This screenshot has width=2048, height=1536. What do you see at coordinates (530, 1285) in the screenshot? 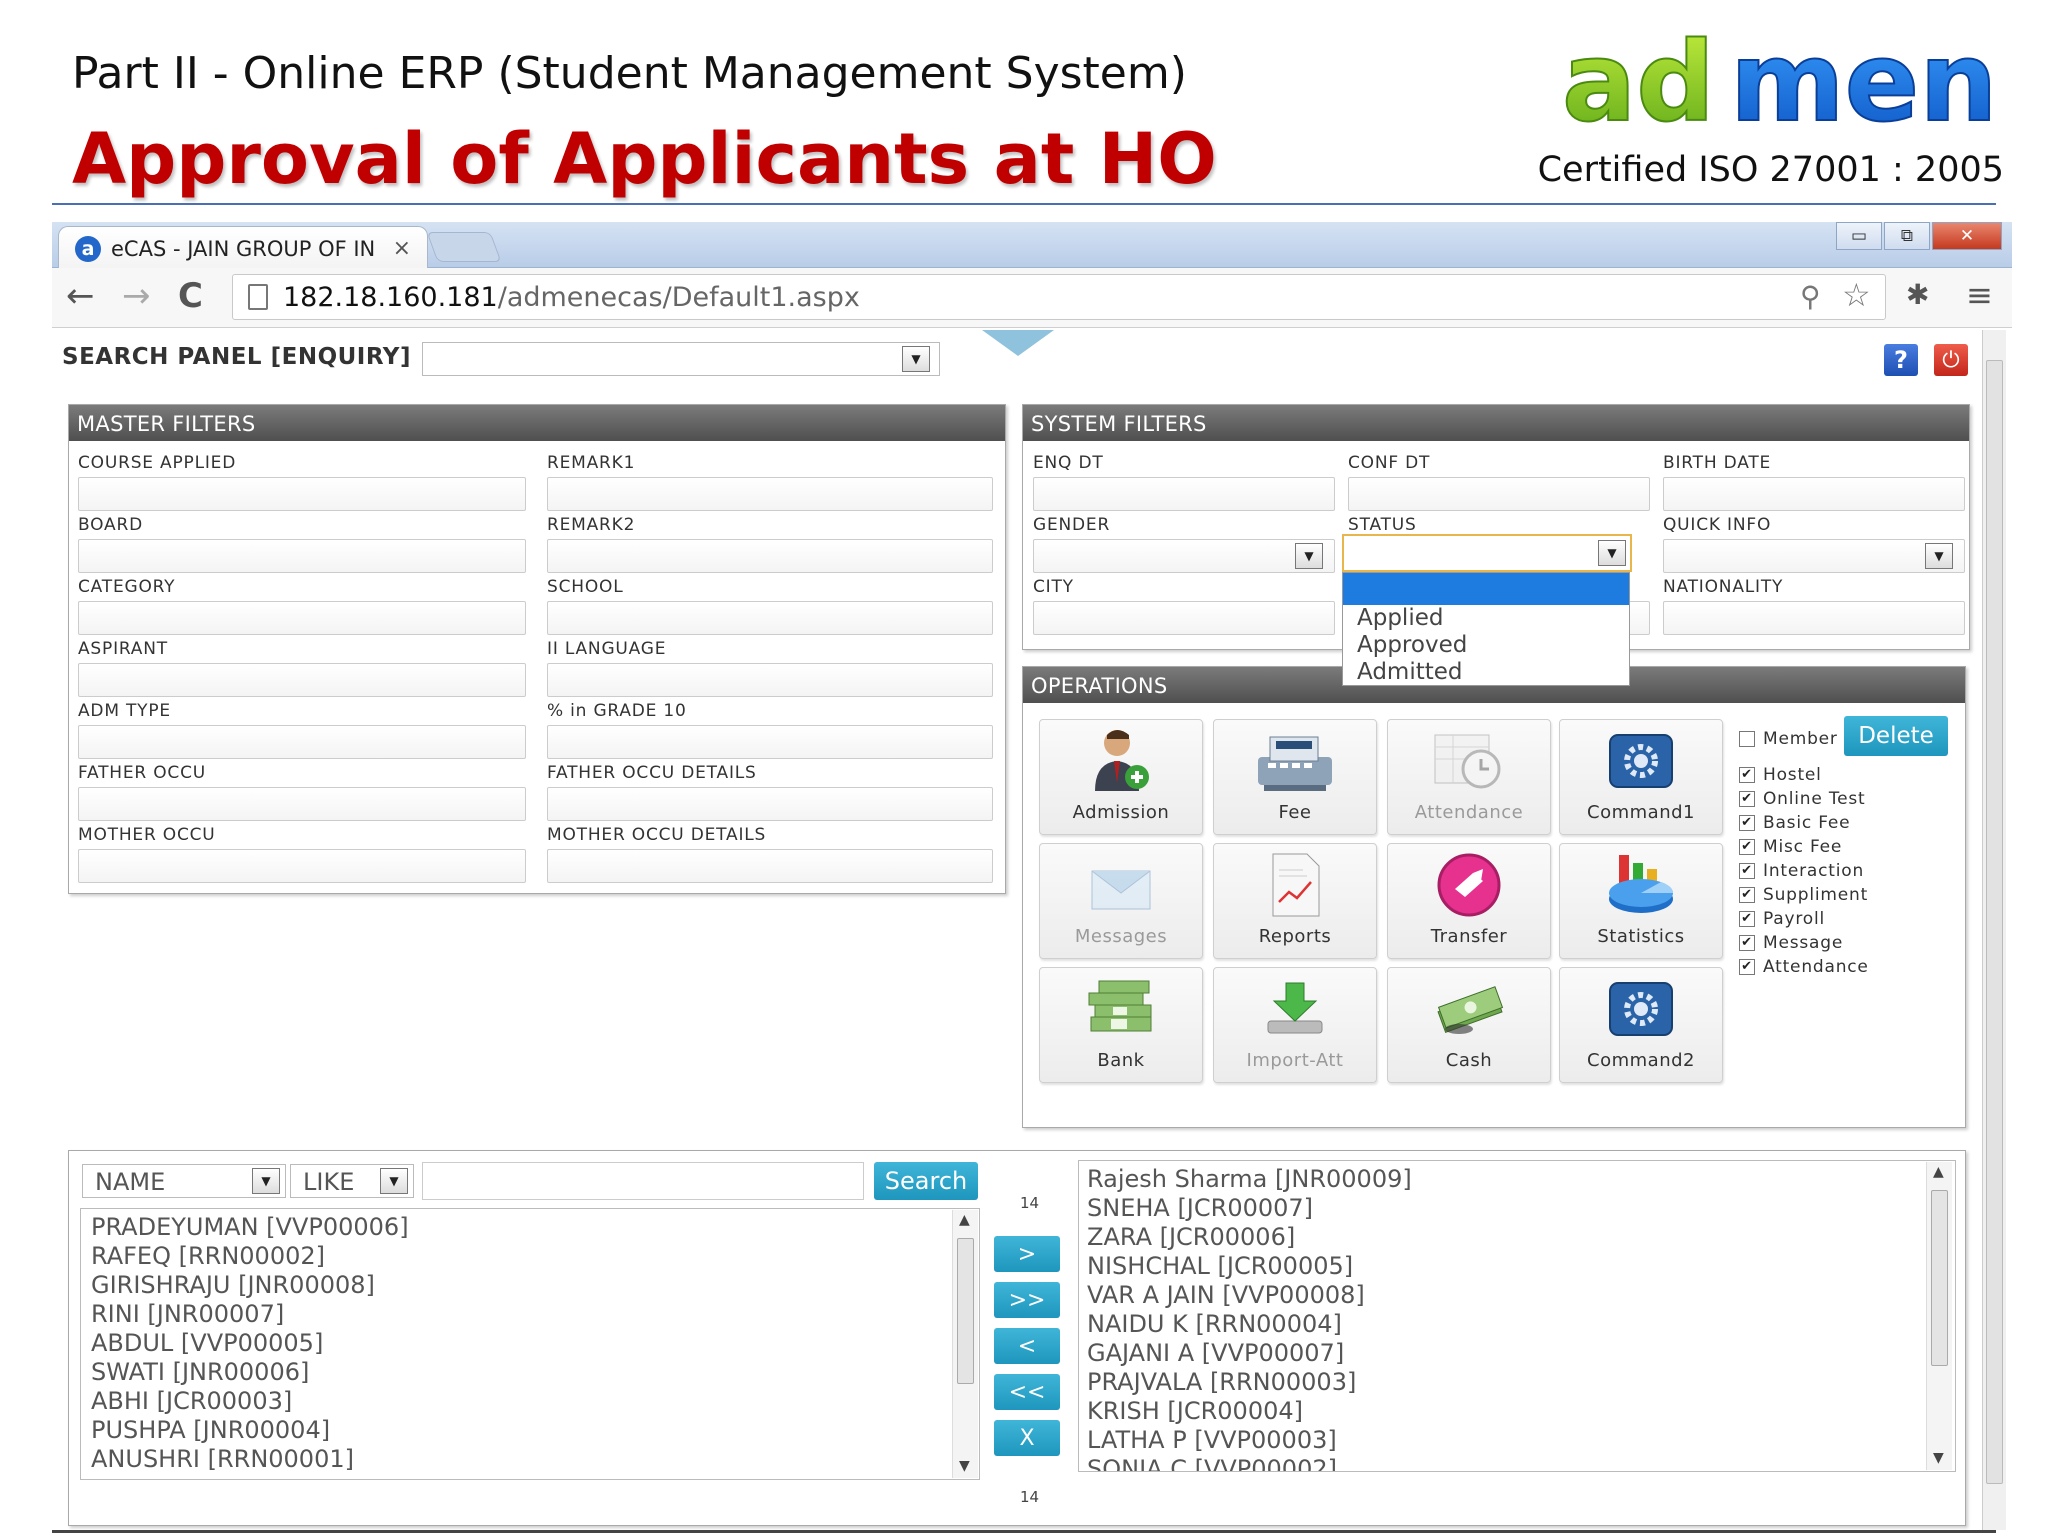
I see `list-item: GIRISHRAJU [JNR00008]` at bounding box center [530, 1285].